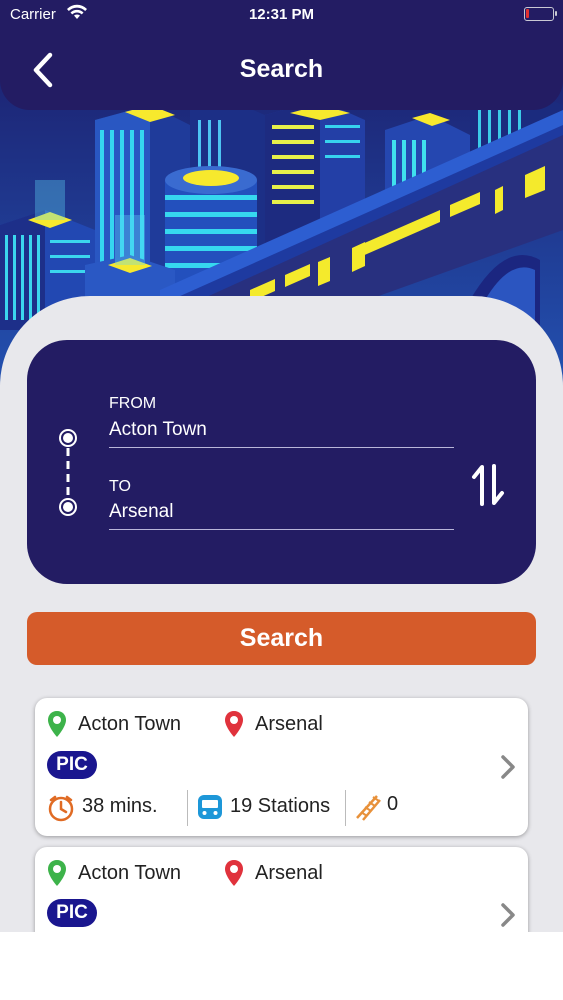 Image resolution: width=563 pixels, height=1000 pixels. I want to click on swap-button, so click(488, 485).